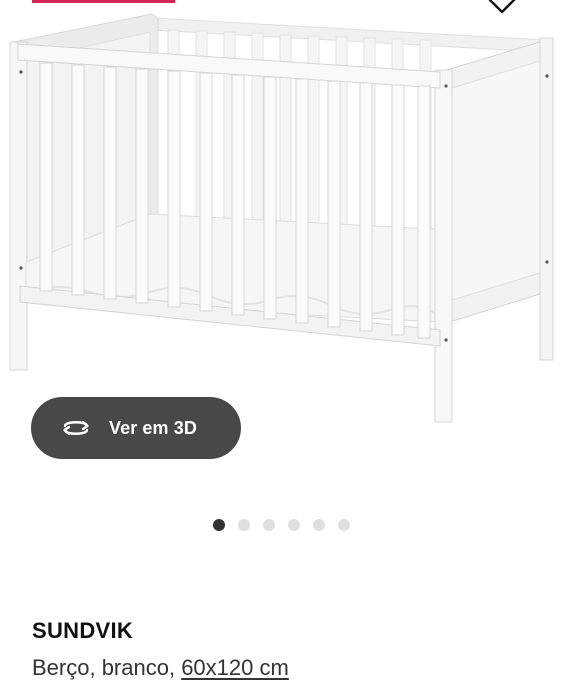 The width and height of the screenshot is (566, 700). What do you see at coordinates (153, 427) in the screenshot?
I see `view-3d-label: Ver em 3D` at bounding box center [153, 427].